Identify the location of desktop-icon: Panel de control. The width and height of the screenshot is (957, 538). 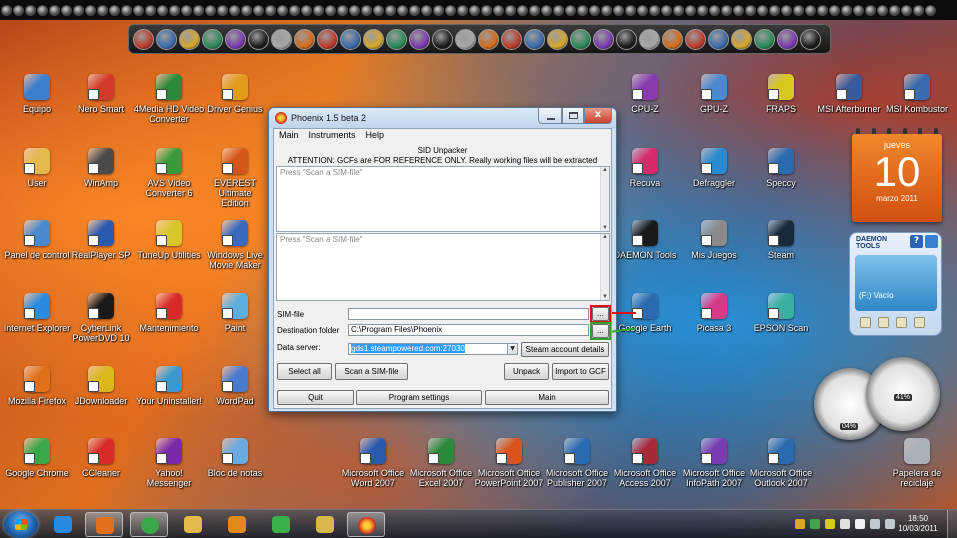
(37, 240).